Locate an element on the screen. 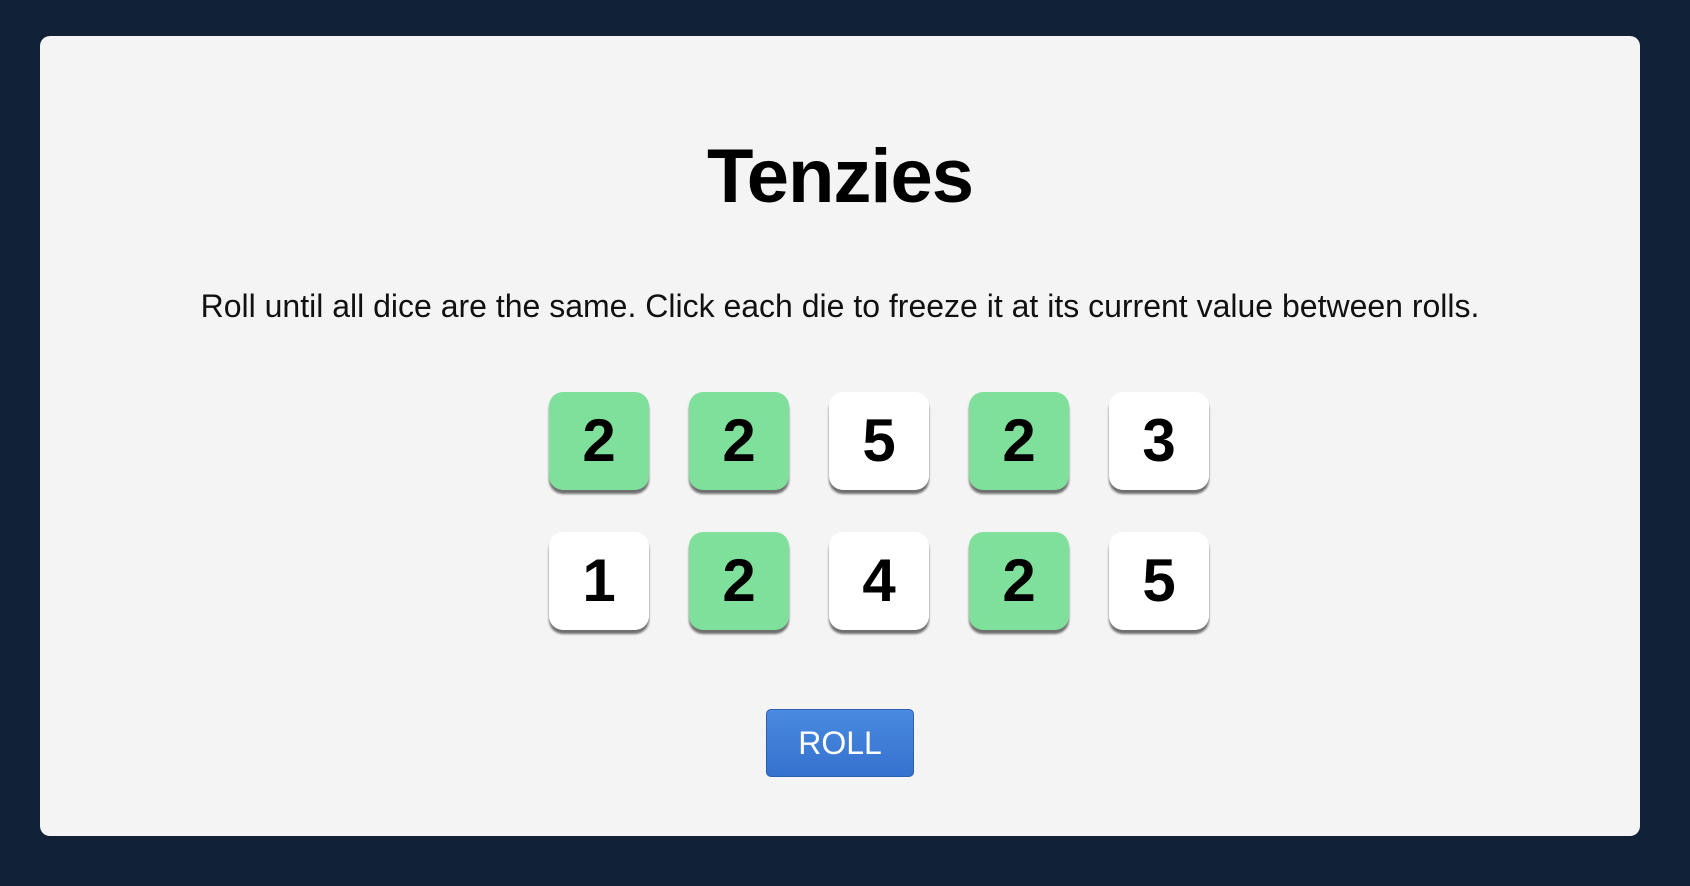  die-value: 3 is located at coordinates (1159, 440).